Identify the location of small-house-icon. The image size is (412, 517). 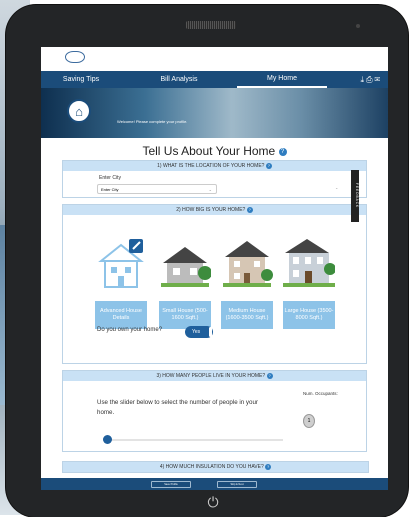
(186, 267).